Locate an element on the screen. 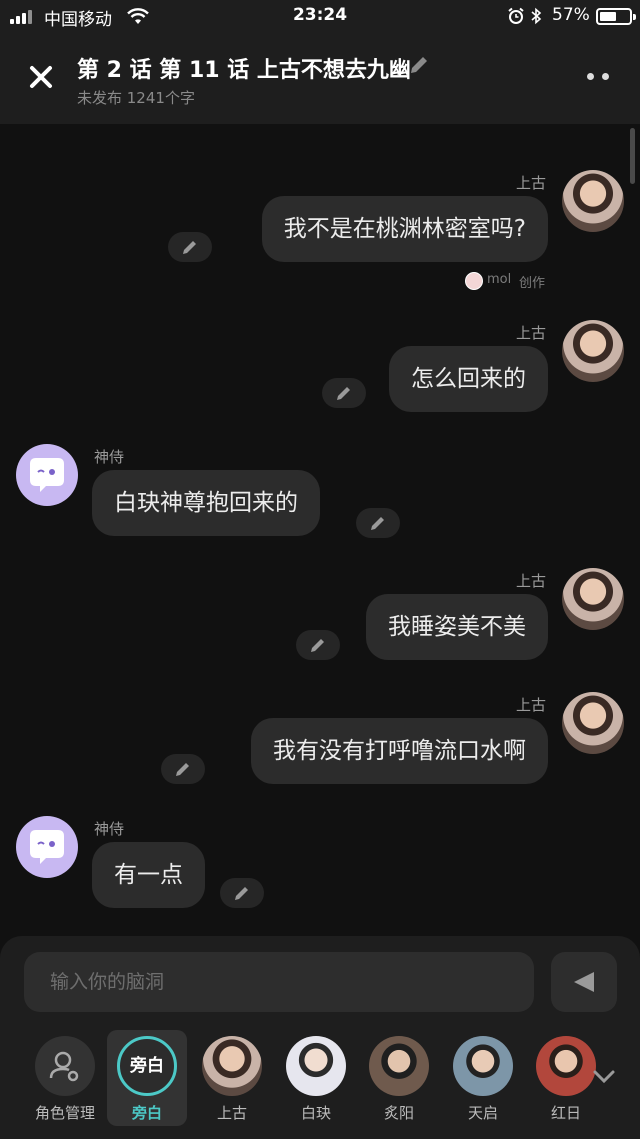  bluetooth-icon is located at coordinates (536, 16).